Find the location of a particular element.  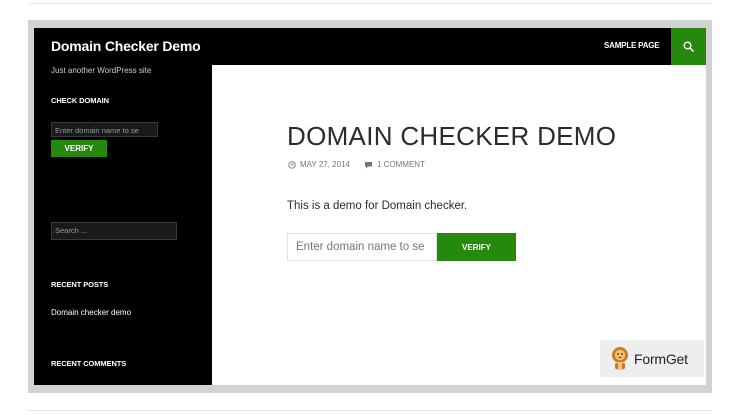

post-date: MAY 27, 2014 is located at coordinates (325, 164).